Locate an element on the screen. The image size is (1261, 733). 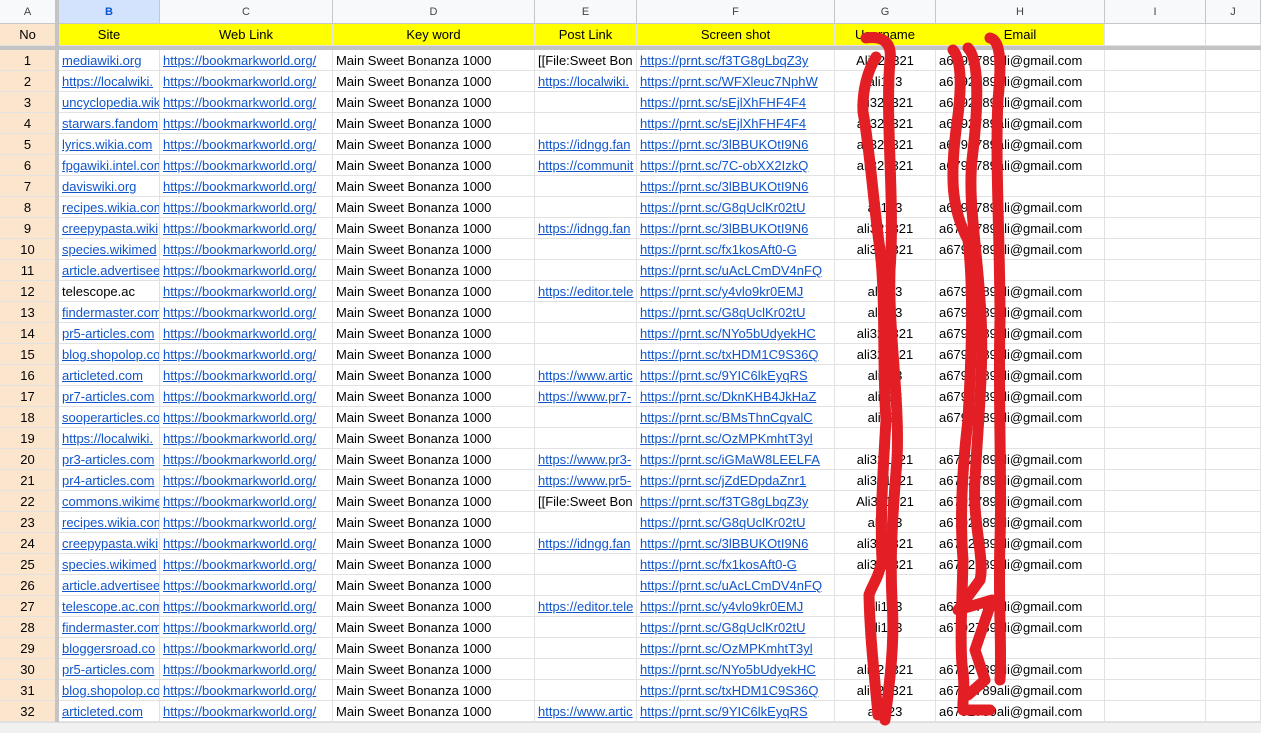
column-header-j: J is located at coordinates (1233, 12).